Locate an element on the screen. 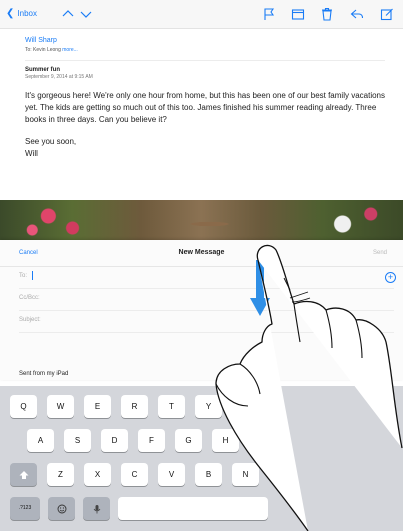 This screenshot has width=403, height=531. reply-icon is located at coordinates (357, 14).